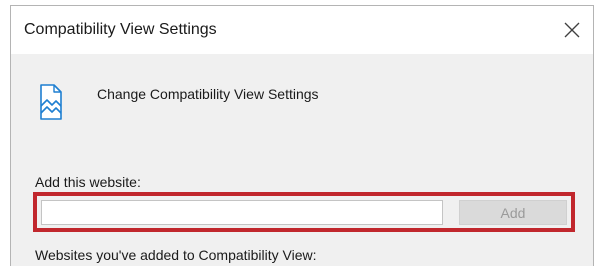 This screenshot has width=598, height=266. Describe the element at coordinates (88, 182) in the screenshot. I see `add-website-label: Add this website:` at that location.